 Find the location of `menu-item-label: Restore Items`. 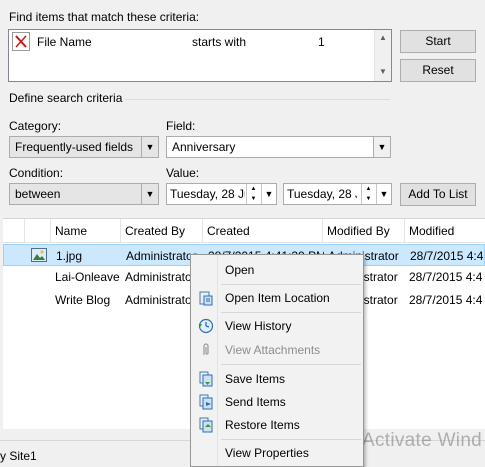

menu-item-label: Restore Items is located at coordinates (262, 425).